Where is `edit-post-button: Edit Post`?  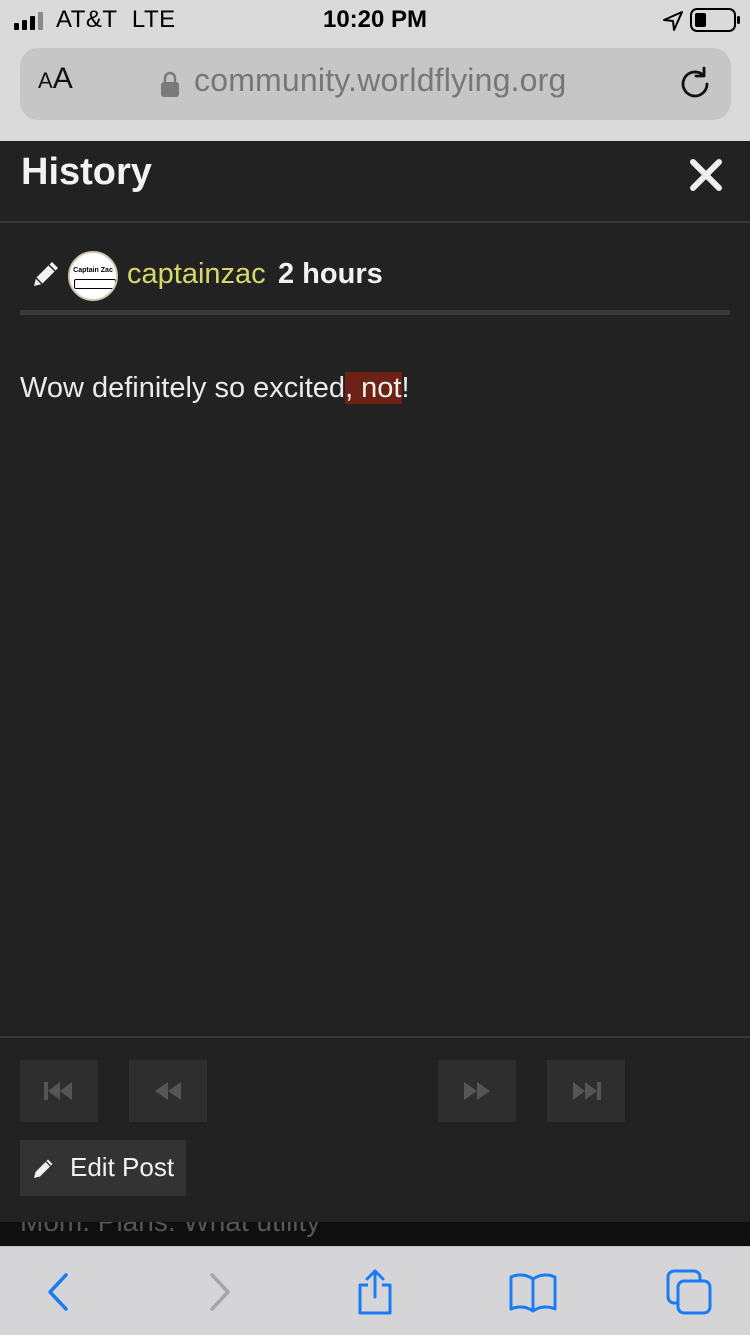 edit-post-button: Edit Post is located at coordinates (103, 1168).